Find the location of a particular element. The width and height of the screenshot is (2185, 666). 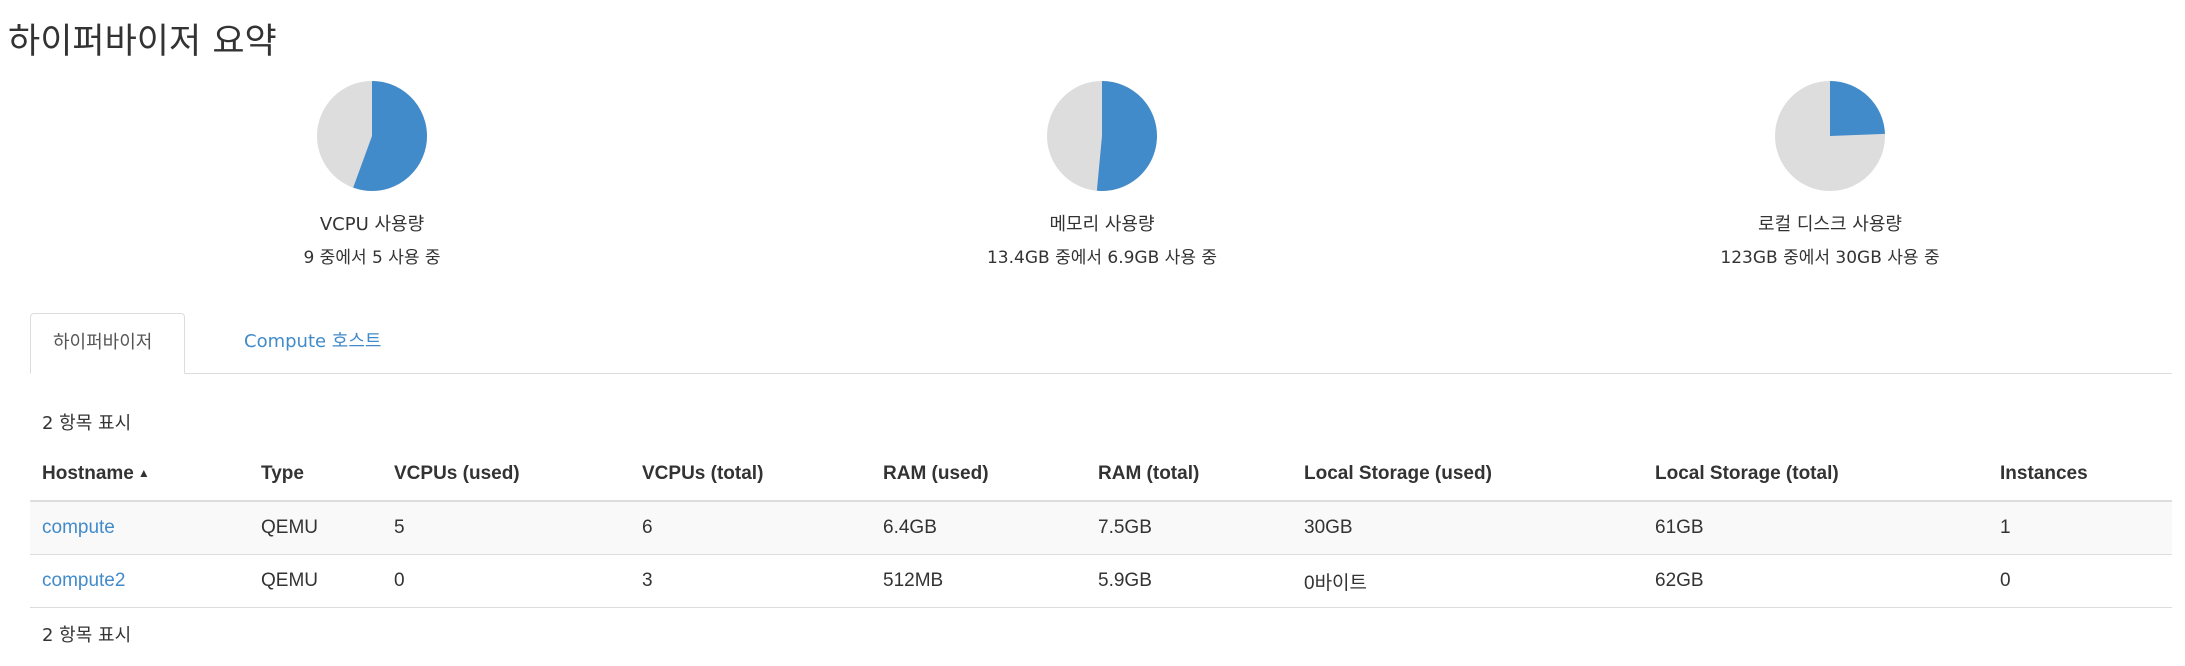

disk-usage-chart: 로컬 디스크 사용량 123GB 중에서 30GB 사용 중 is located at coordinates (1830, 175).